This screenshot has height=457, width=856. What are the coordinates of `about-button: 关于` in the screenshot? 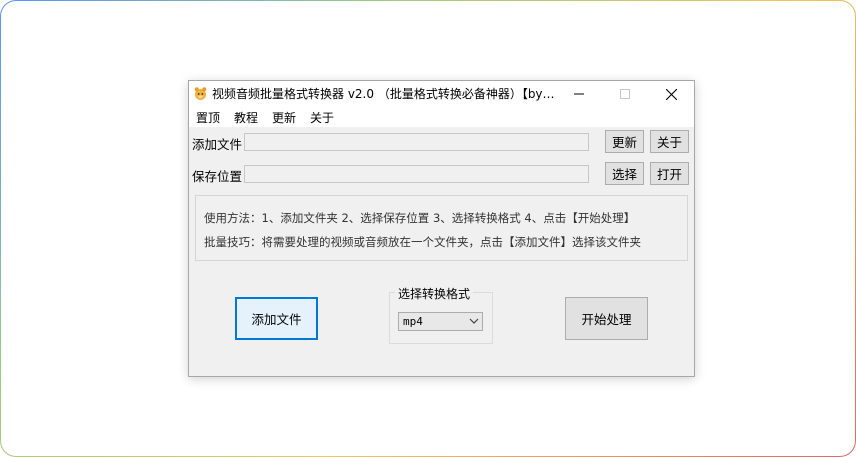 It's located at (669, 141).